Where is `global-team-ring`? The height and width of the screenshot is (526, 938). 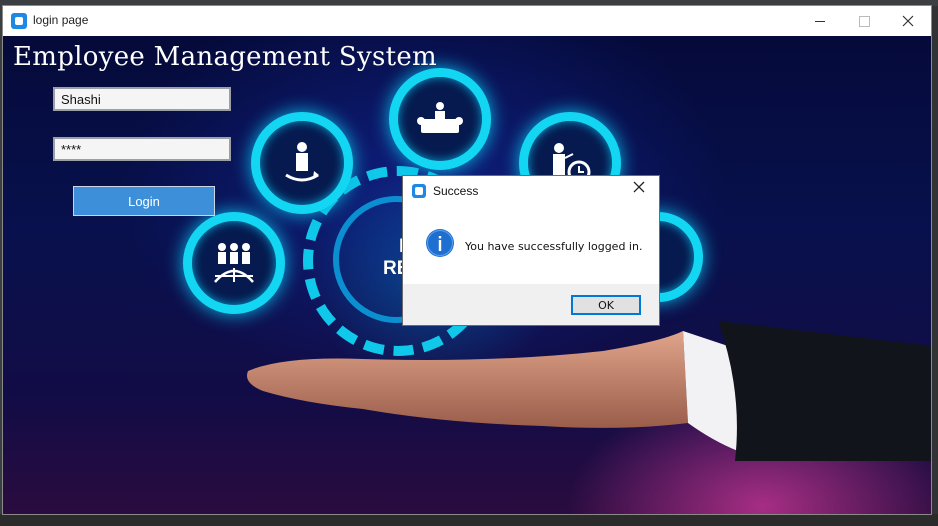 global-team-ring is located at coordinates (234, 263).